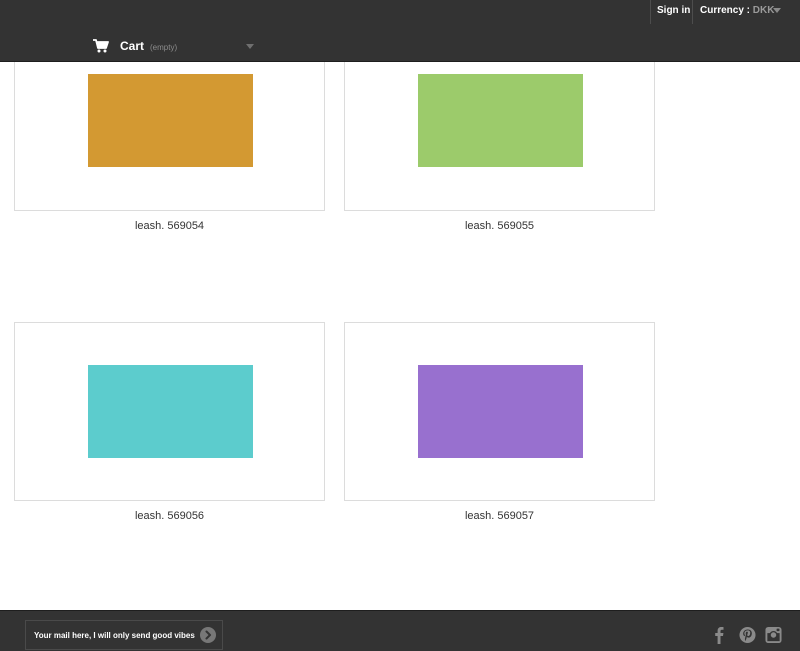  I want to click on product-name: leash. 569056, so click(169, 516).